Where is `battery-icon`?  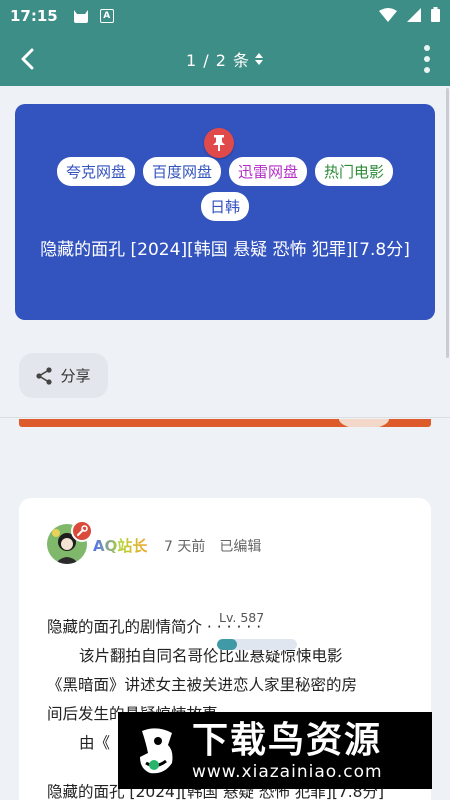 battery-icon is located at coordinates (435, 16).